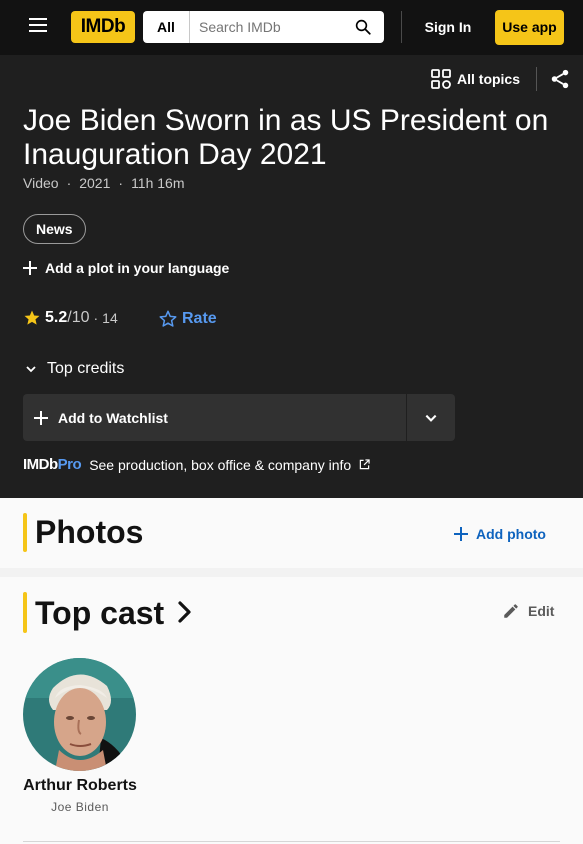  I want to click on add-plot-label: Add a plot in your language, so click(137, 268).